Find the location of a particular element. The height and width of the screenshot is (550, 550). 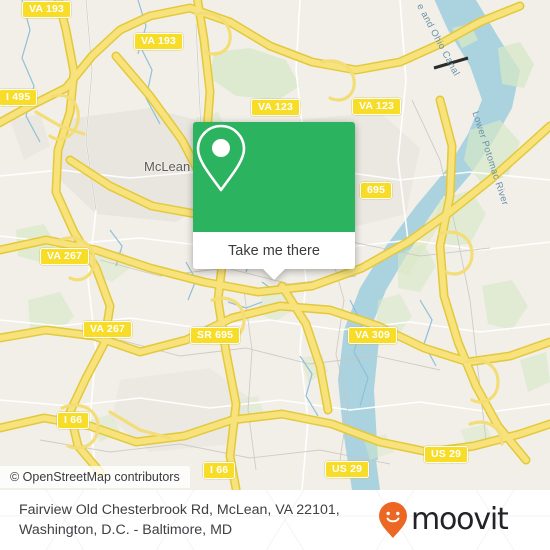

take-me-there-label: Take me there is located at coordinates (274, 250).